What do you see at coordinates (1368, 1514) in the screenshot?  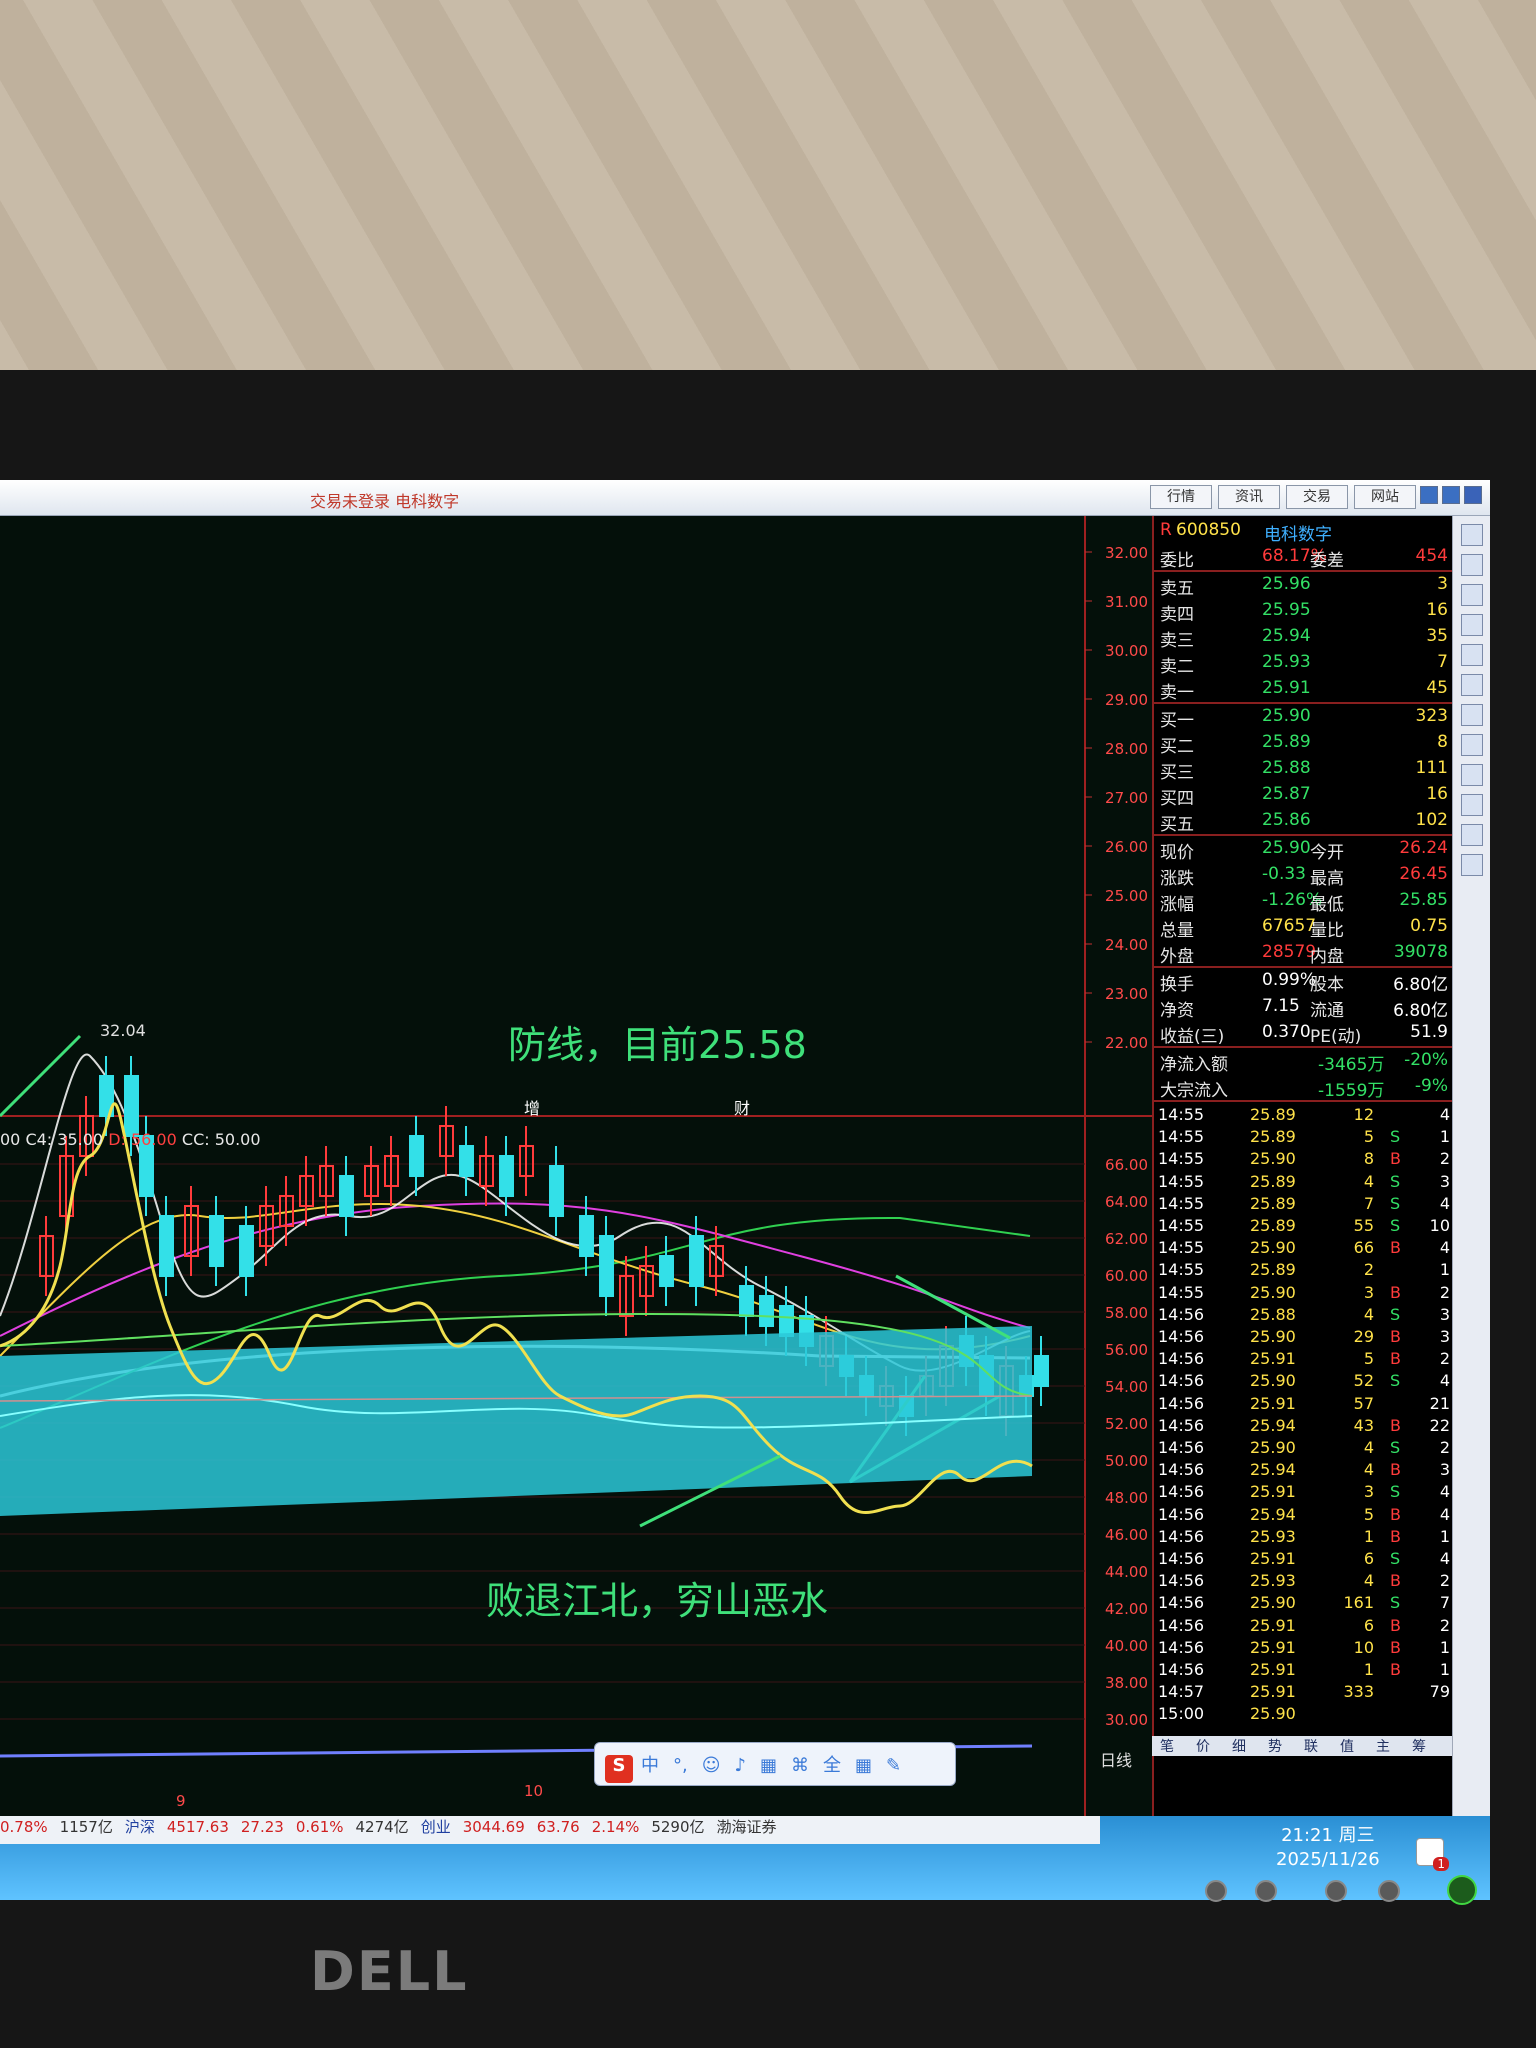 I see `tick-volume: 5` at bounding box center [1368, 1514].